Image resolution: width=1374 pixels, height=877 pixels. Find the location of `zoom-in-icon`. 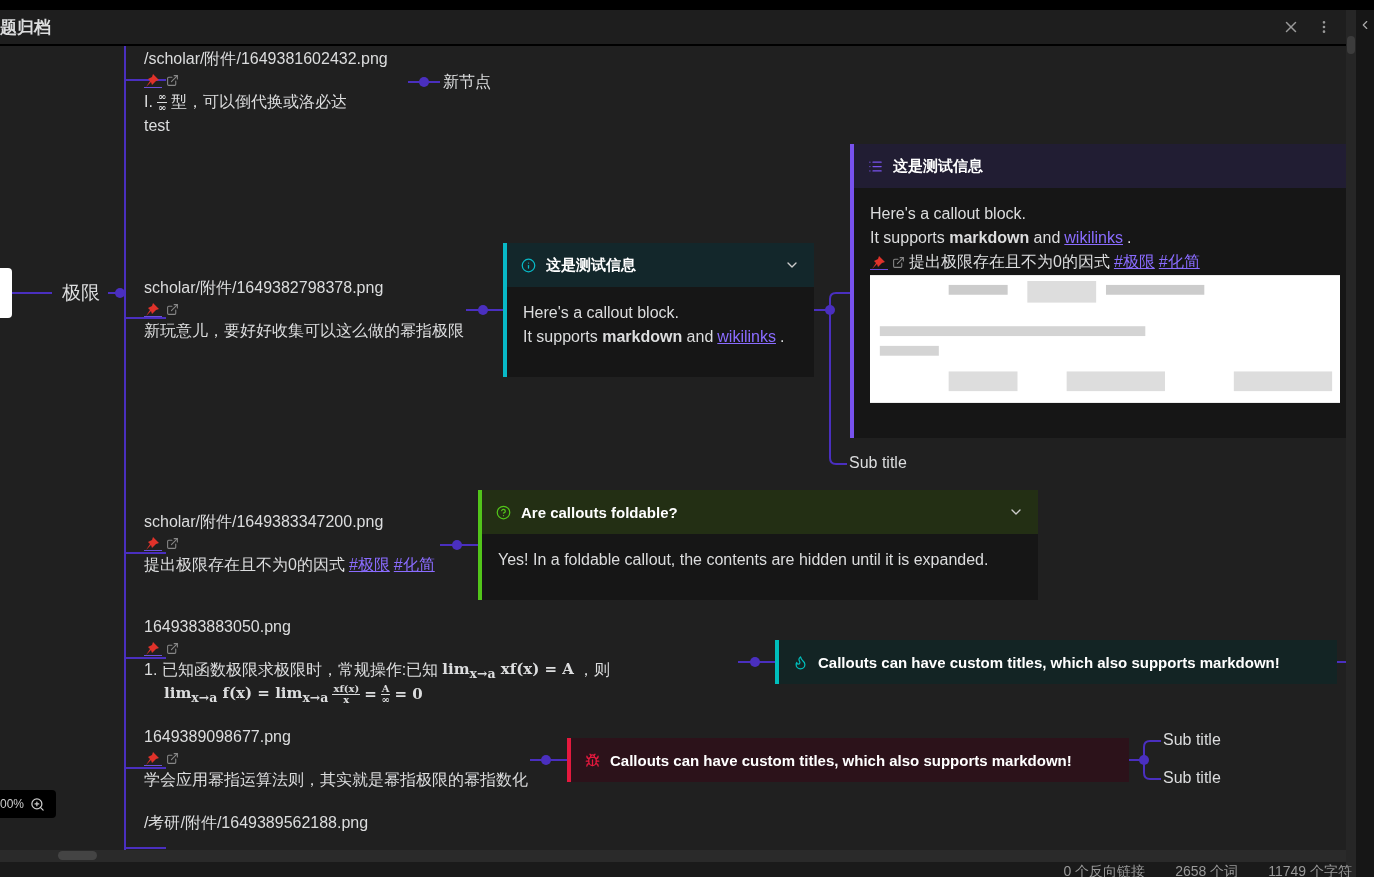

zoom-in-icon is located at coordinates (38, 804).